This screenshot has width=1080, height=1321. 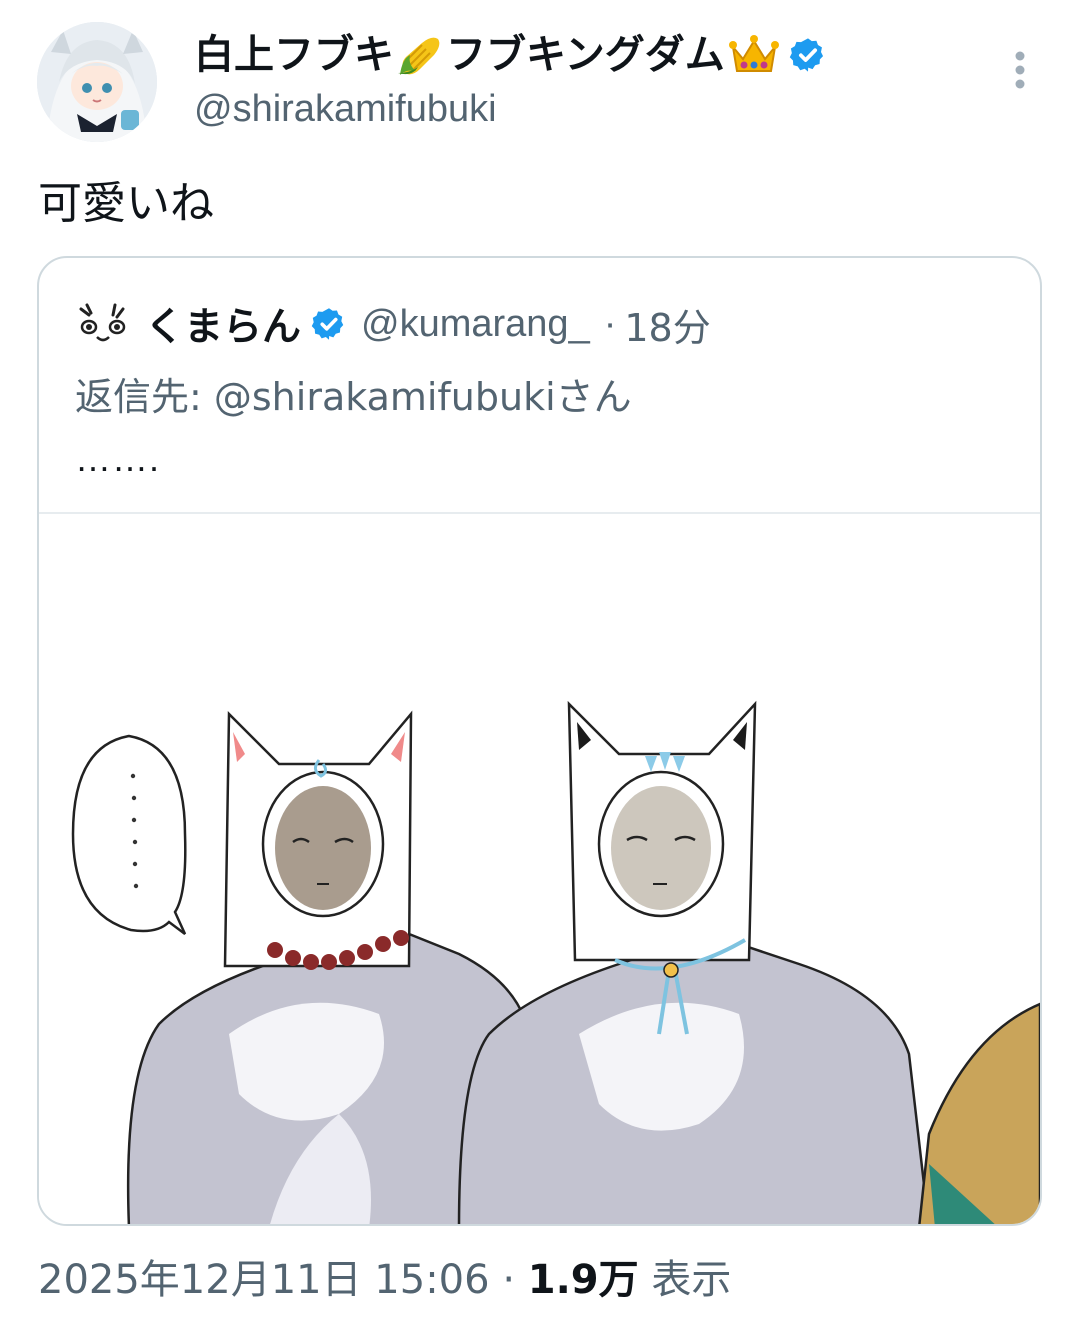 What do you see at coordinates (1020, 71) in the screenshot?
I see `more-options-icon` at bounding box center [1020, 71].